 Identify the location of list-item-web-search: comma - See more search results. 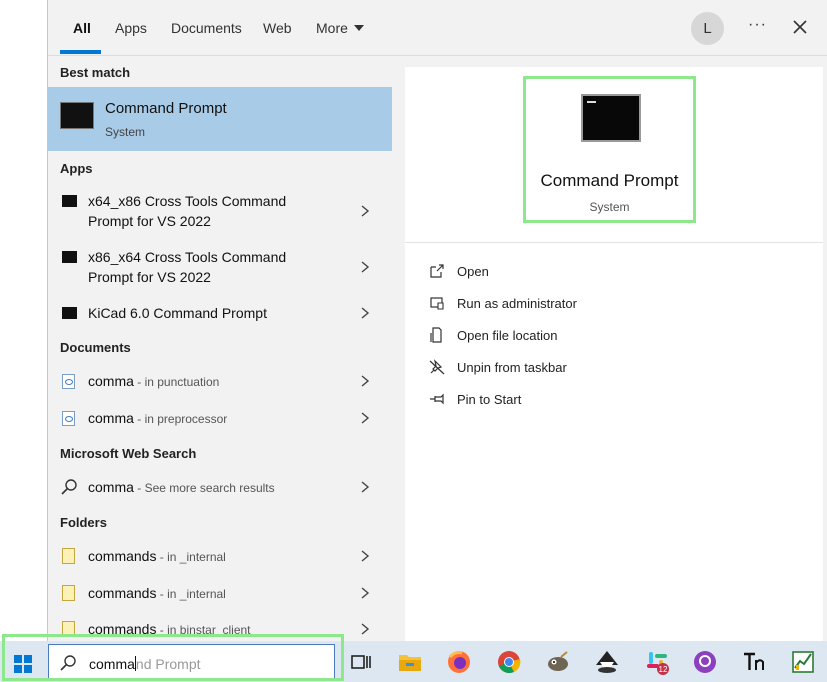
(220, 487).